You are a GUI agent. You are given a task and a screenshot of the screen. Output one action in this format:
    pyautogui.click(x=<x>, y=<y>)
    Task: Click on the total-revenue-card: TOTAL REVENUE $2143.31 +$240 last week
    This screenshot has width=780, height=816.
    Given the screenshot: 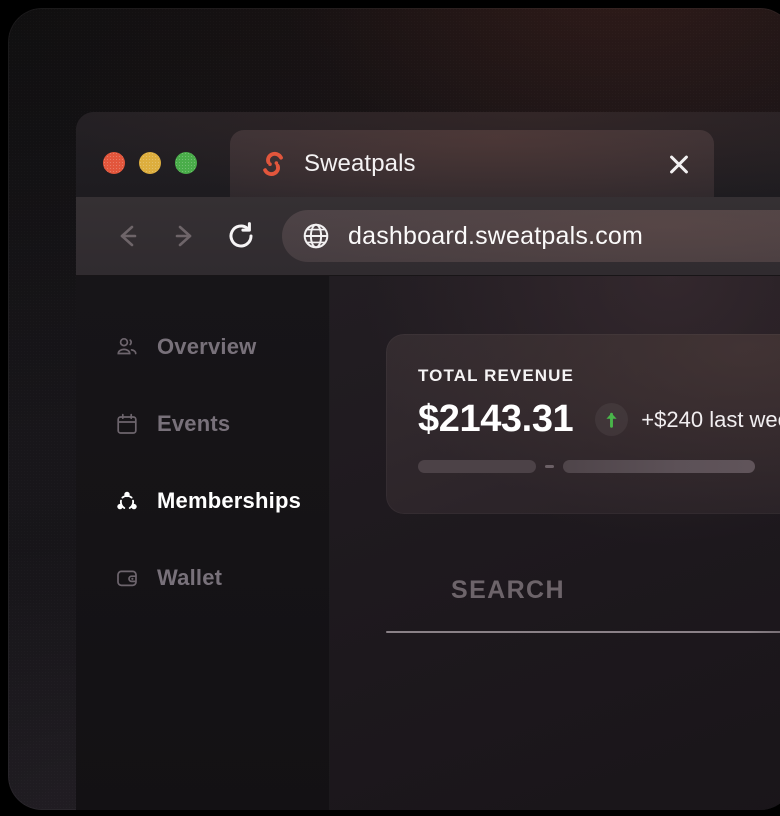 What is the action you would take?
    pyautogui.click(x=583, y=424)
    